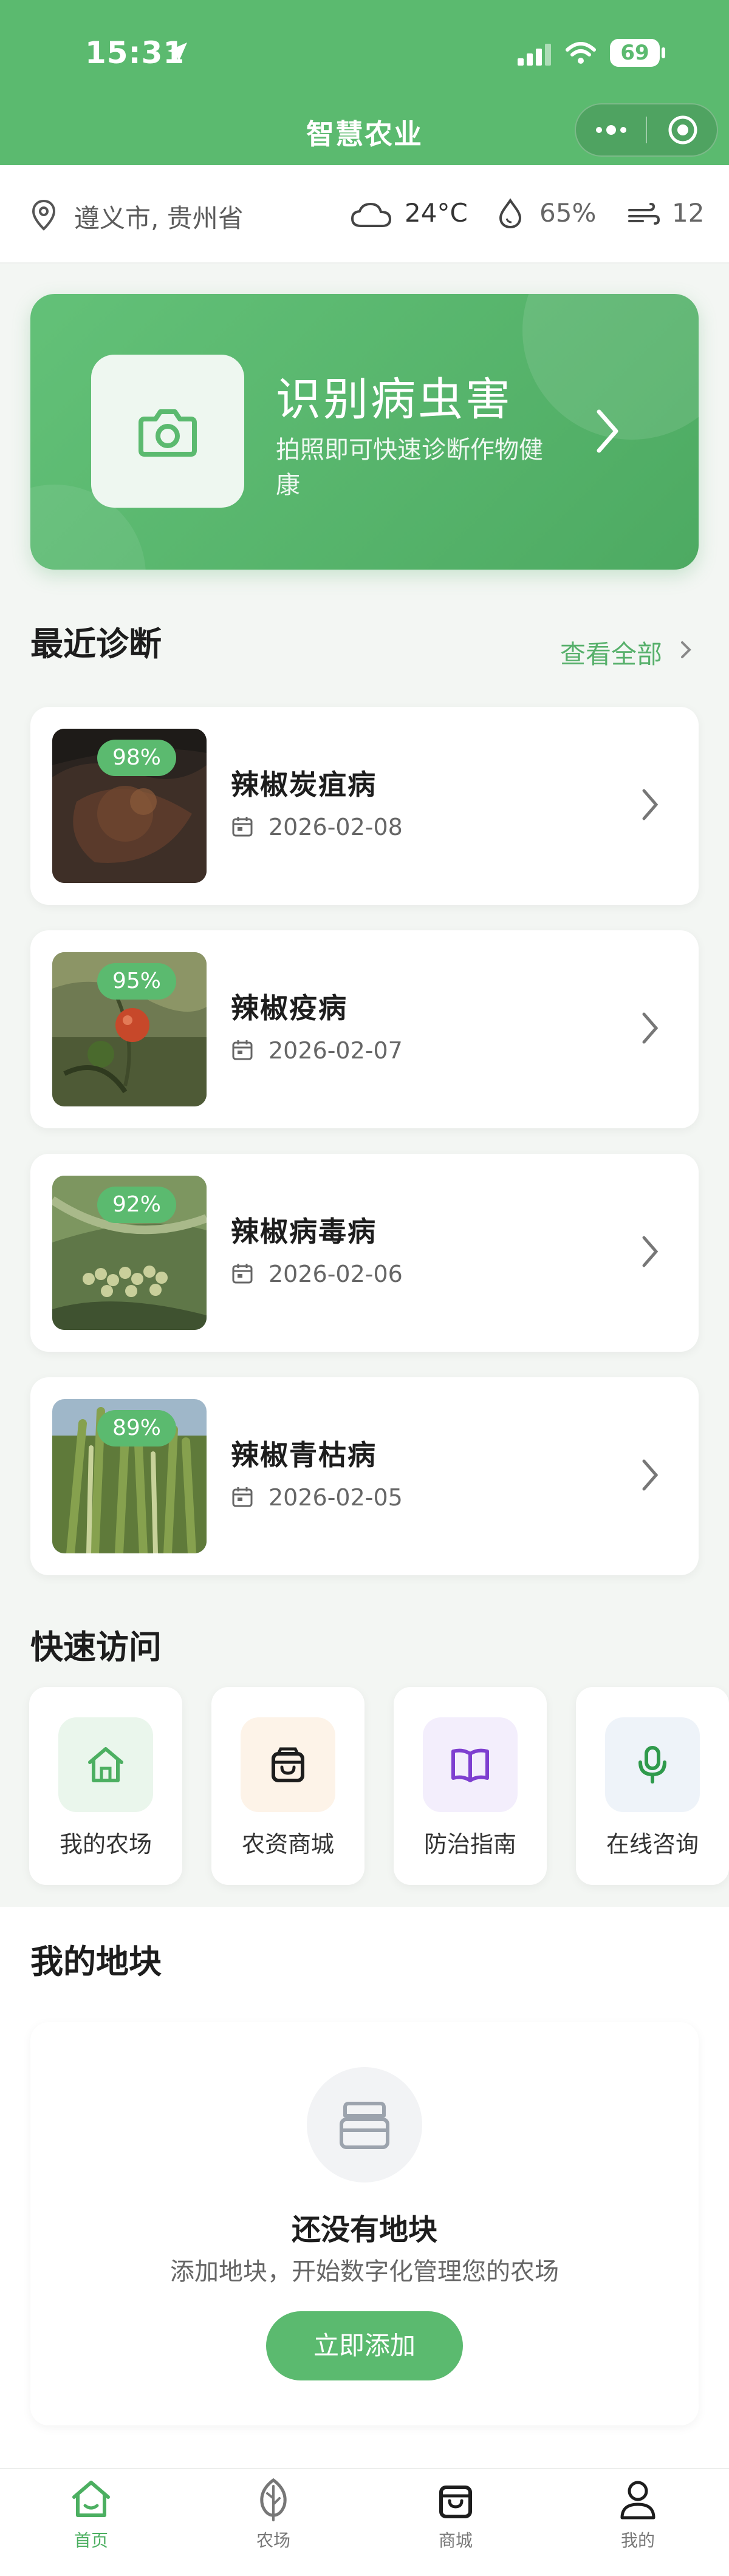 The image size is (729, 2576). What do you see at coordinates (336, 1274) in the screenshot?
I see `diagnosis-date: 2026-02-06` at bounding box center [336, 1274].